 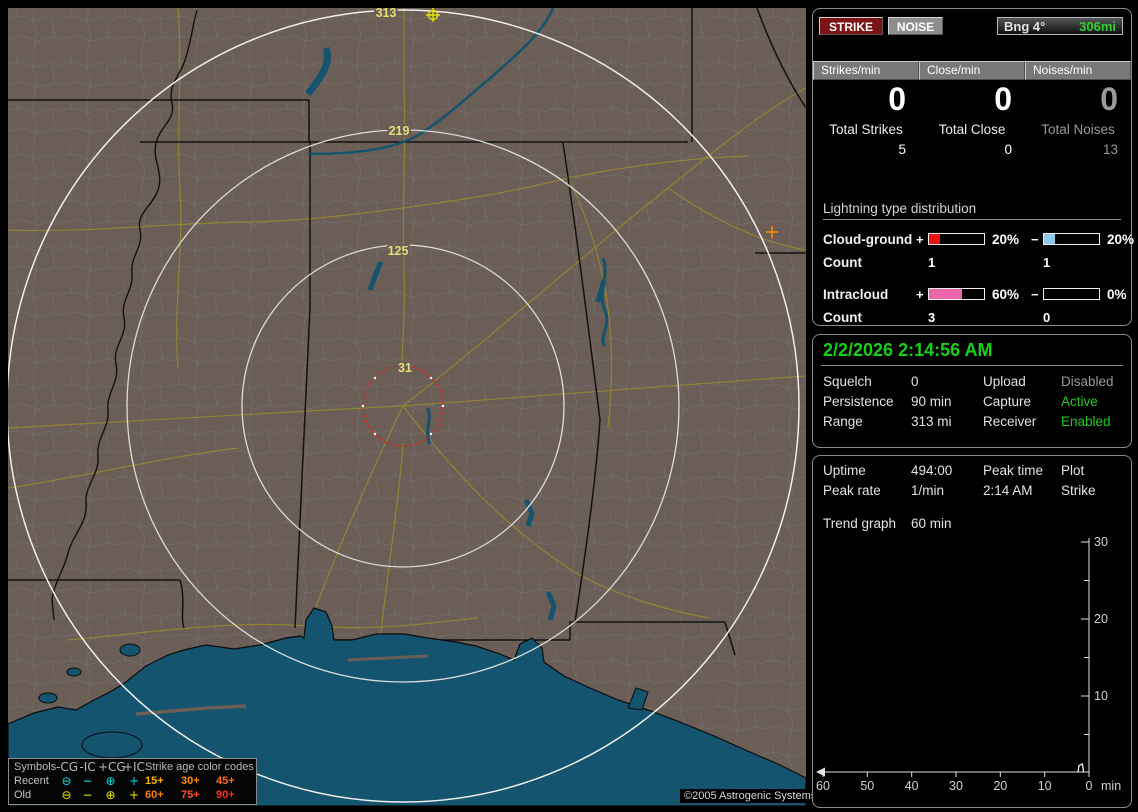 What do you see at coordinates (1078, 70) in the screenshot?
I see `noises-per-min-button: Noises/min` at bounding box center [1078, 70].